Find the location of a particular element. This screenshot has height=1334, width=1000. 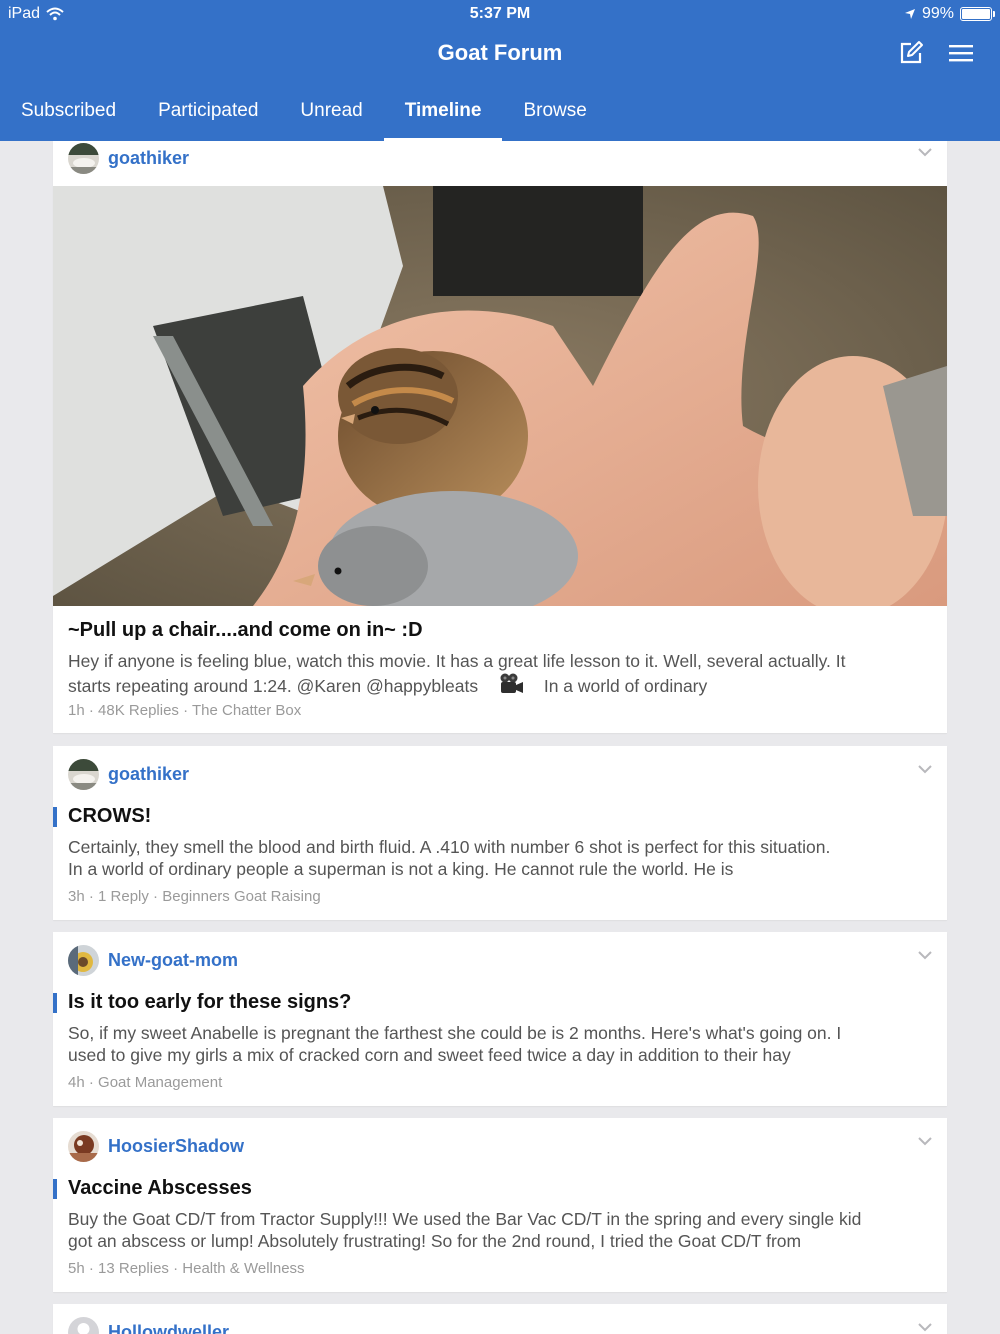

compose-icon is located at coordinates (911, 53).